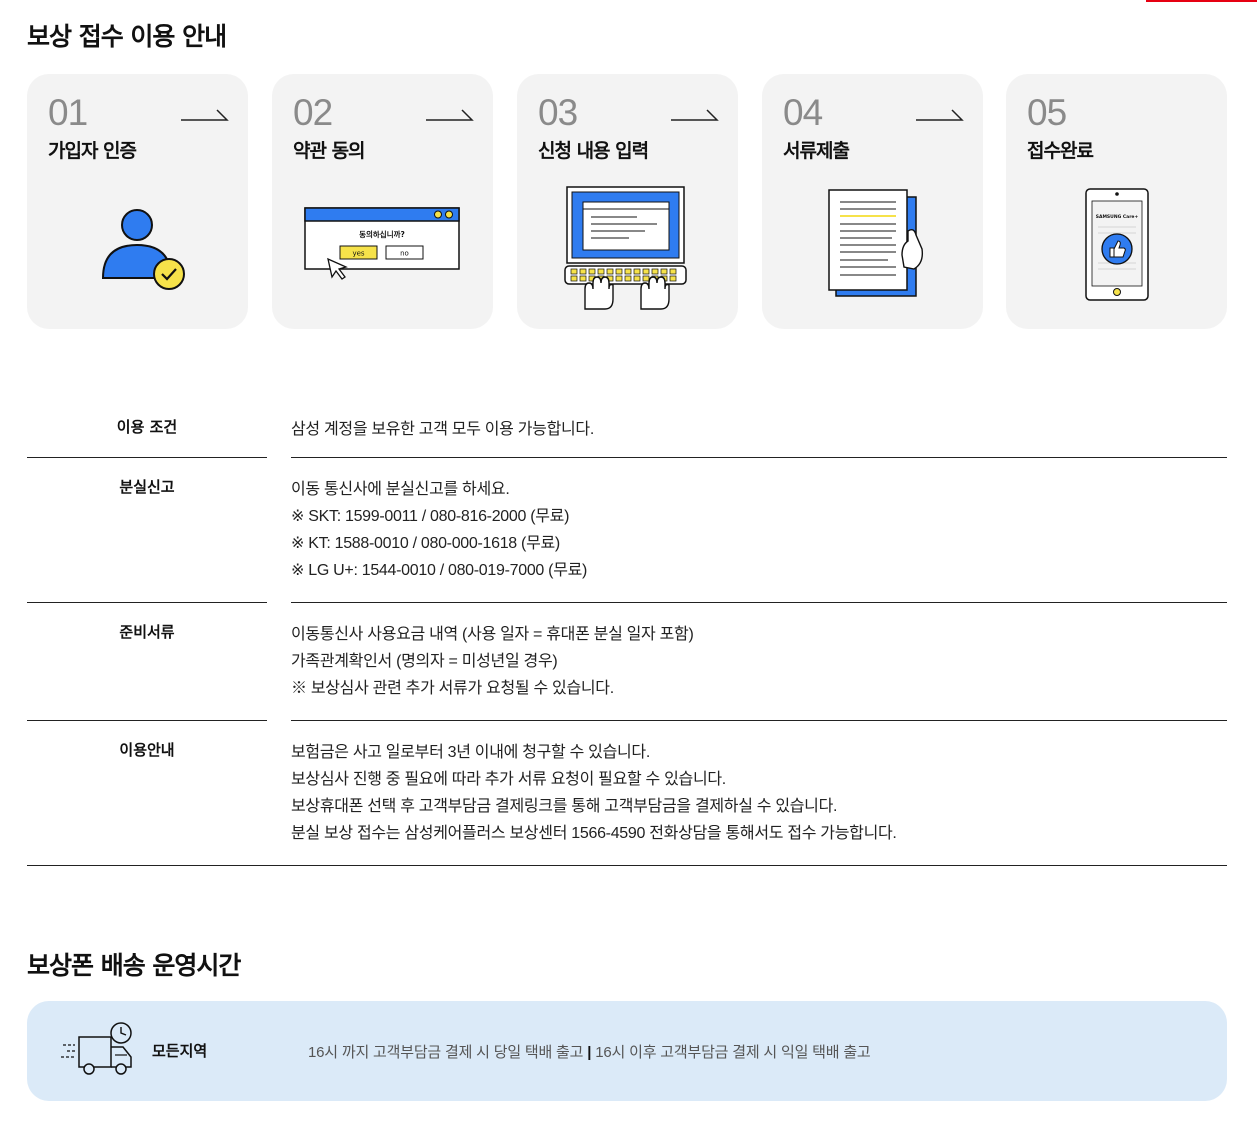 The height and width of the screenshot is (1132, 1257). What do you see at coordinates (430, 516) in the screenshot?
I see `info-line: ※ SKT: 1599-0011 / 080-816-2000 (무료)` at bounding box center [430, 516].